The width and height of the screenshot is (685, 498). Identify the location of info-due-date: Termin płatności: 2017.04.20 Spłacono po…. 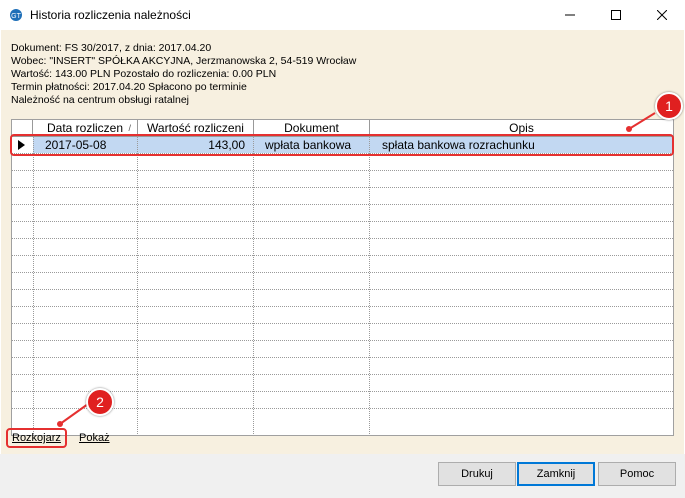
(129, 87).